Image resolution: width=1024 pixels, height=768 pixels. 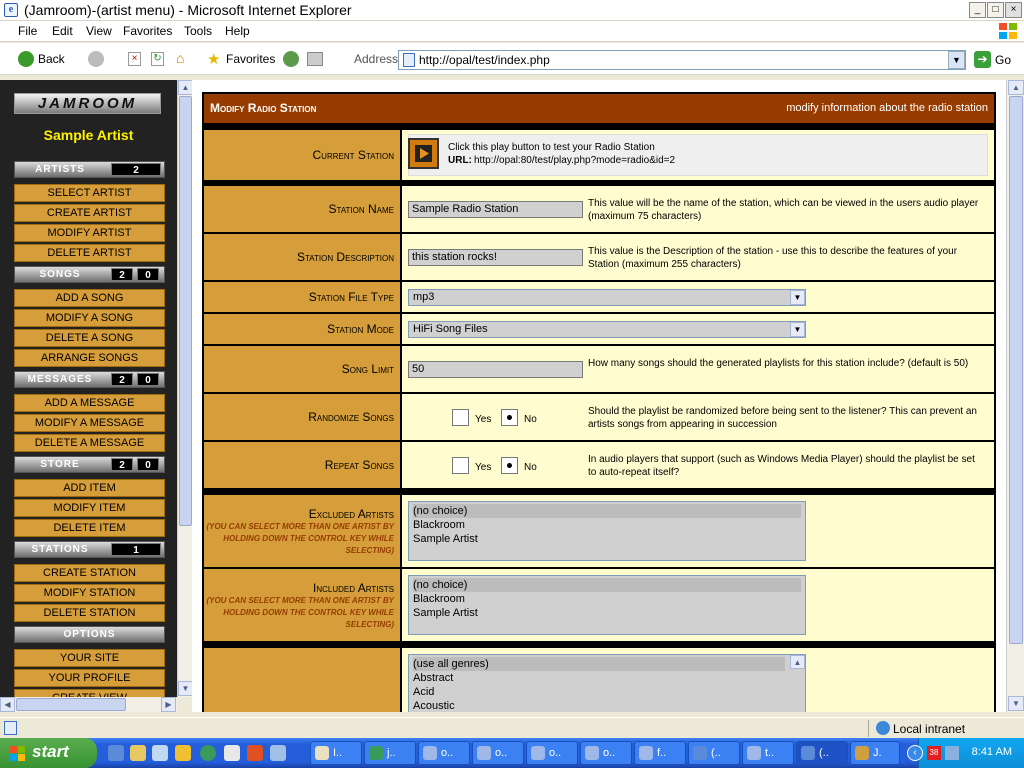 What do you see at coordinates (768, 753) in the screenshot?
I see `taskbar-button: t..` at bounding box center [768, 753].